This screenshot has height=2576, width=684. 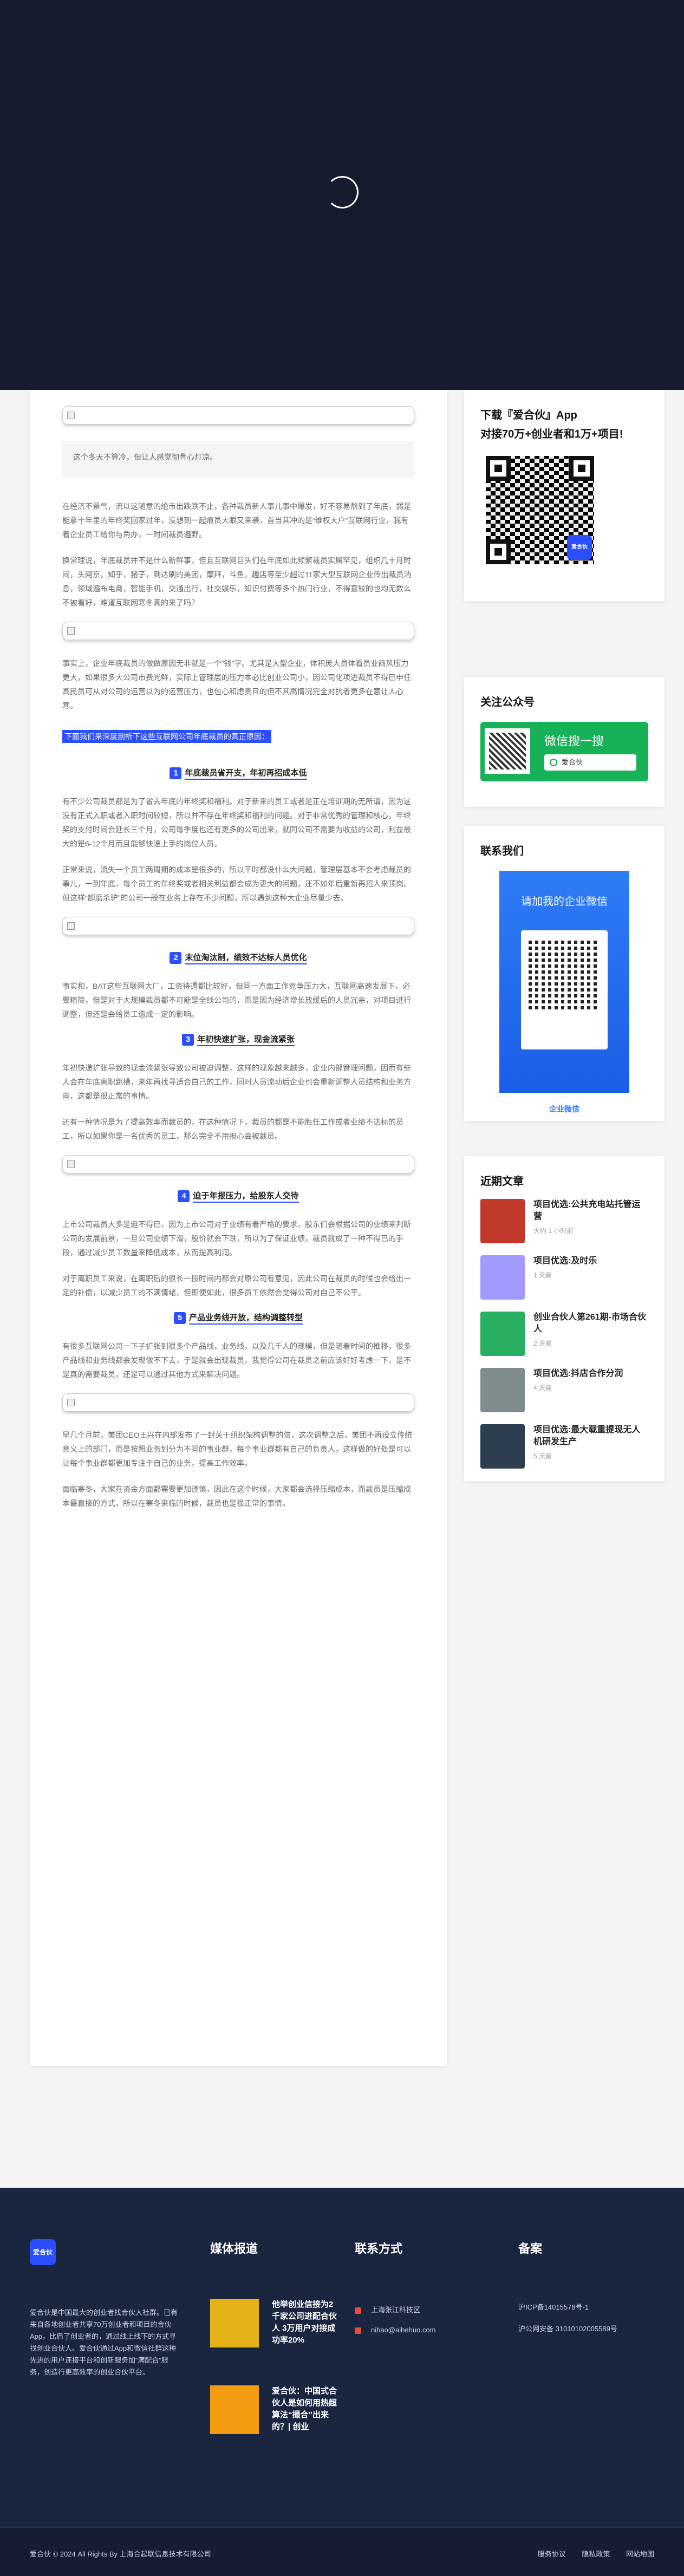 I want to click on footer-link-sitemap: 网站地图, so click(x=640, y=2554).